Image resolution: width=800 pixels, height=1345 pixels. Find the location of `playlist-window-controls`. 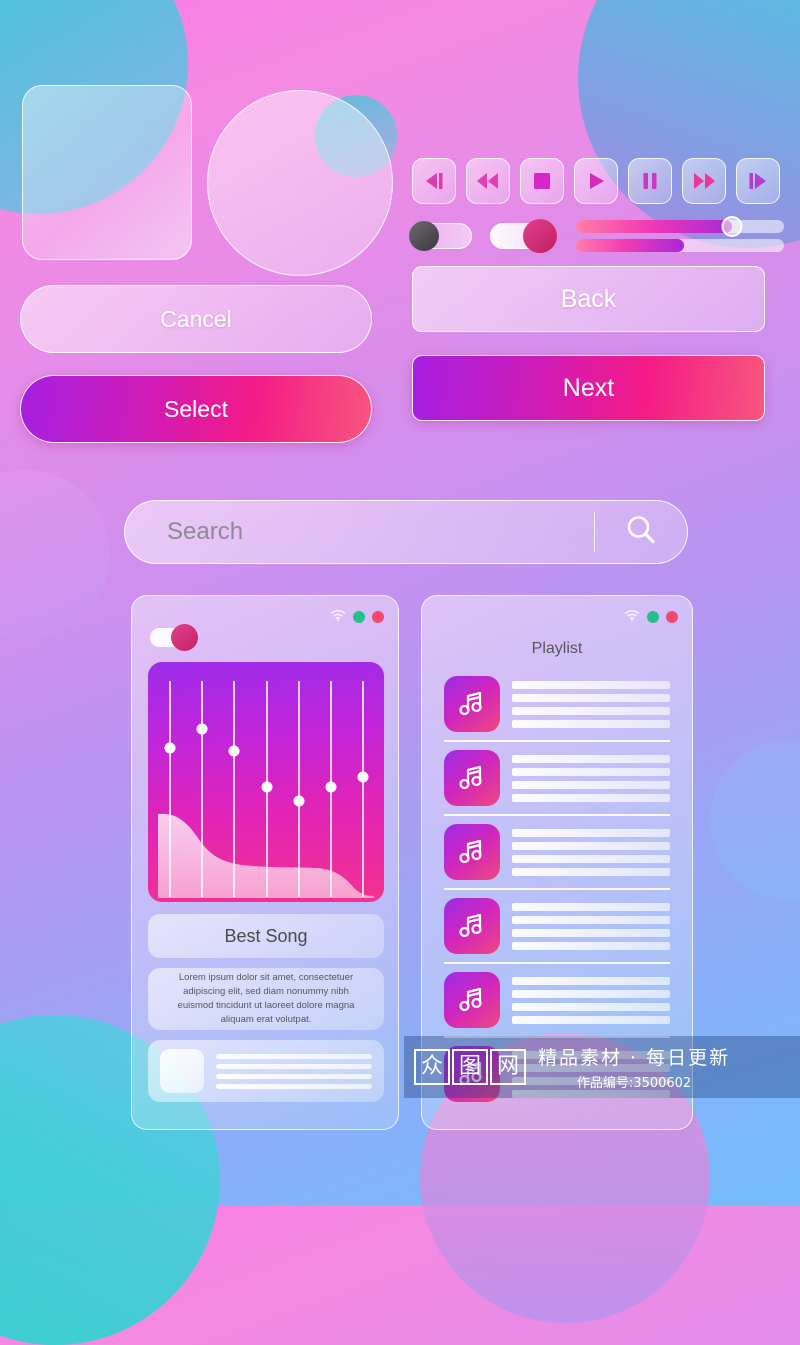

playlist-window-controls is located at coordinates (651, 617).